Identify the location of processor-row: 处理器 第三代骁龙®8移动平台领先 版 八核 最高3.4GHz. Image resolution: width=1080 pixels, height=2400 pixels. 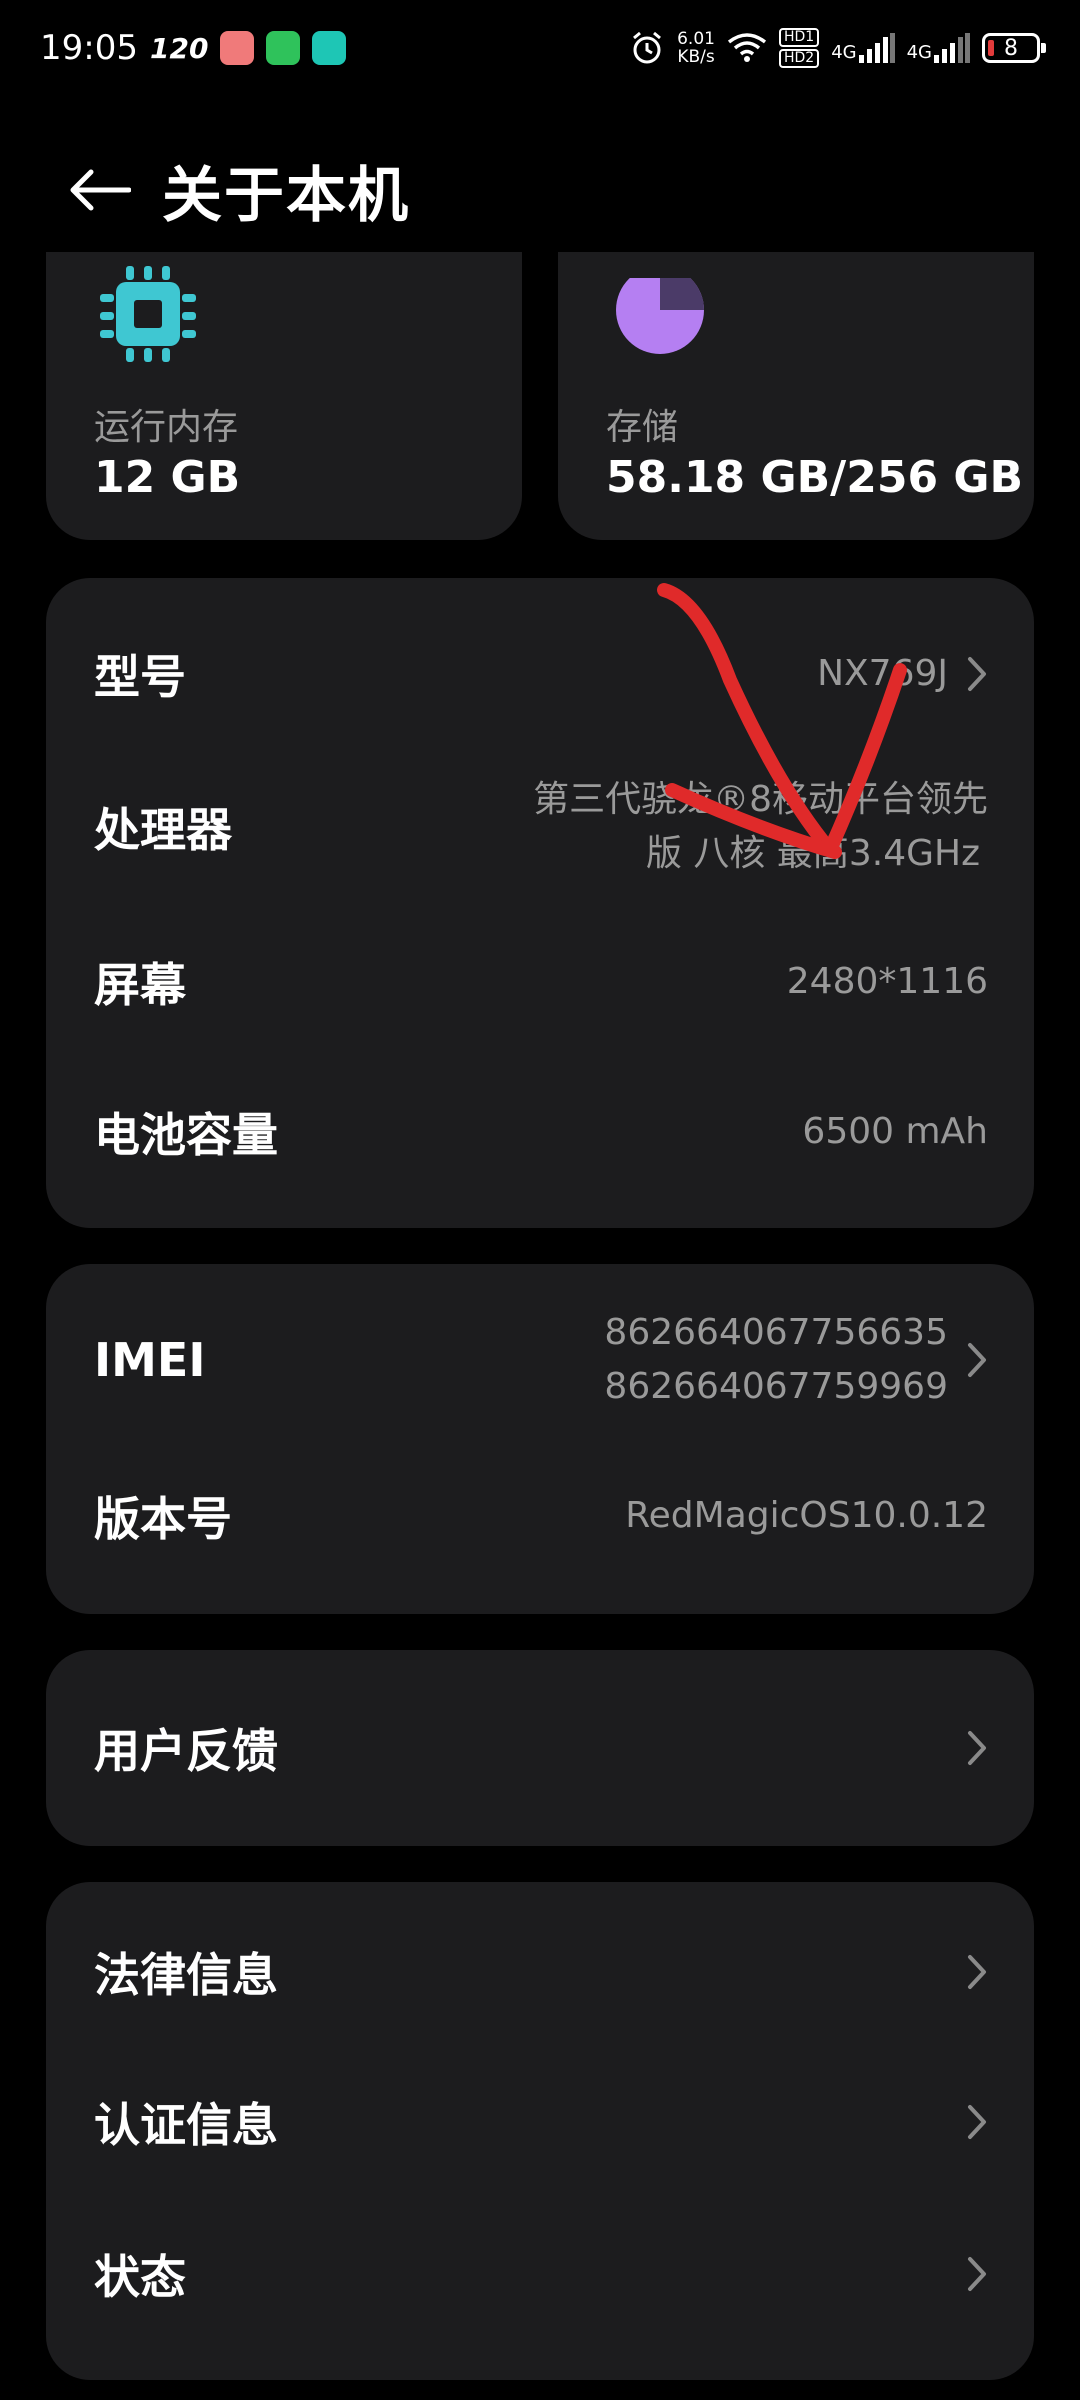
(540, 827).